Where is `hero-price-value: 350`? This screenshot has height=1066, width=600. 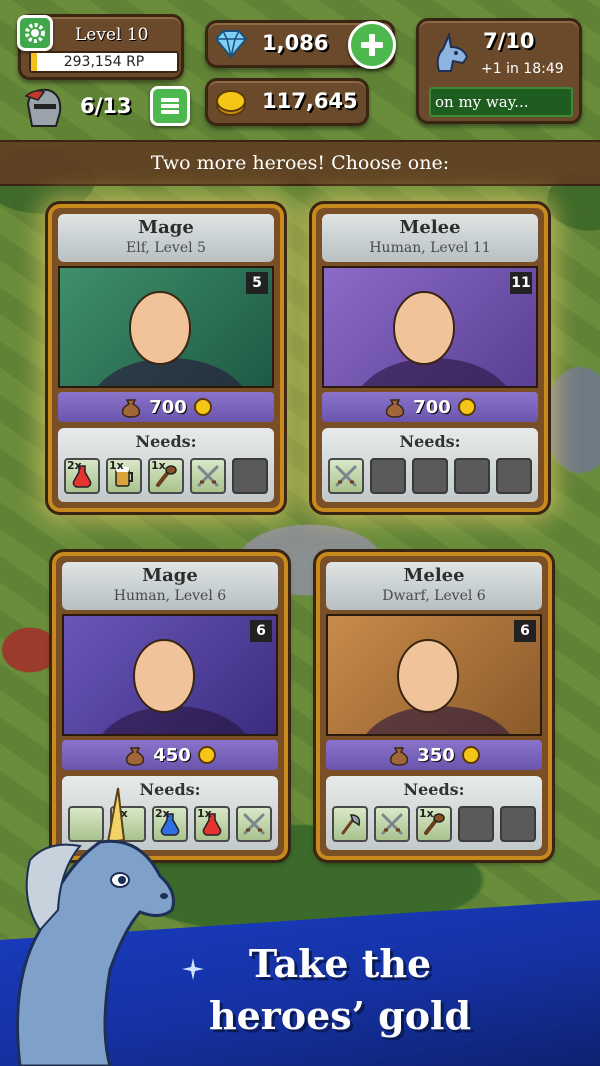 hero-price-value: 350 is located at coordinates (436, 755).